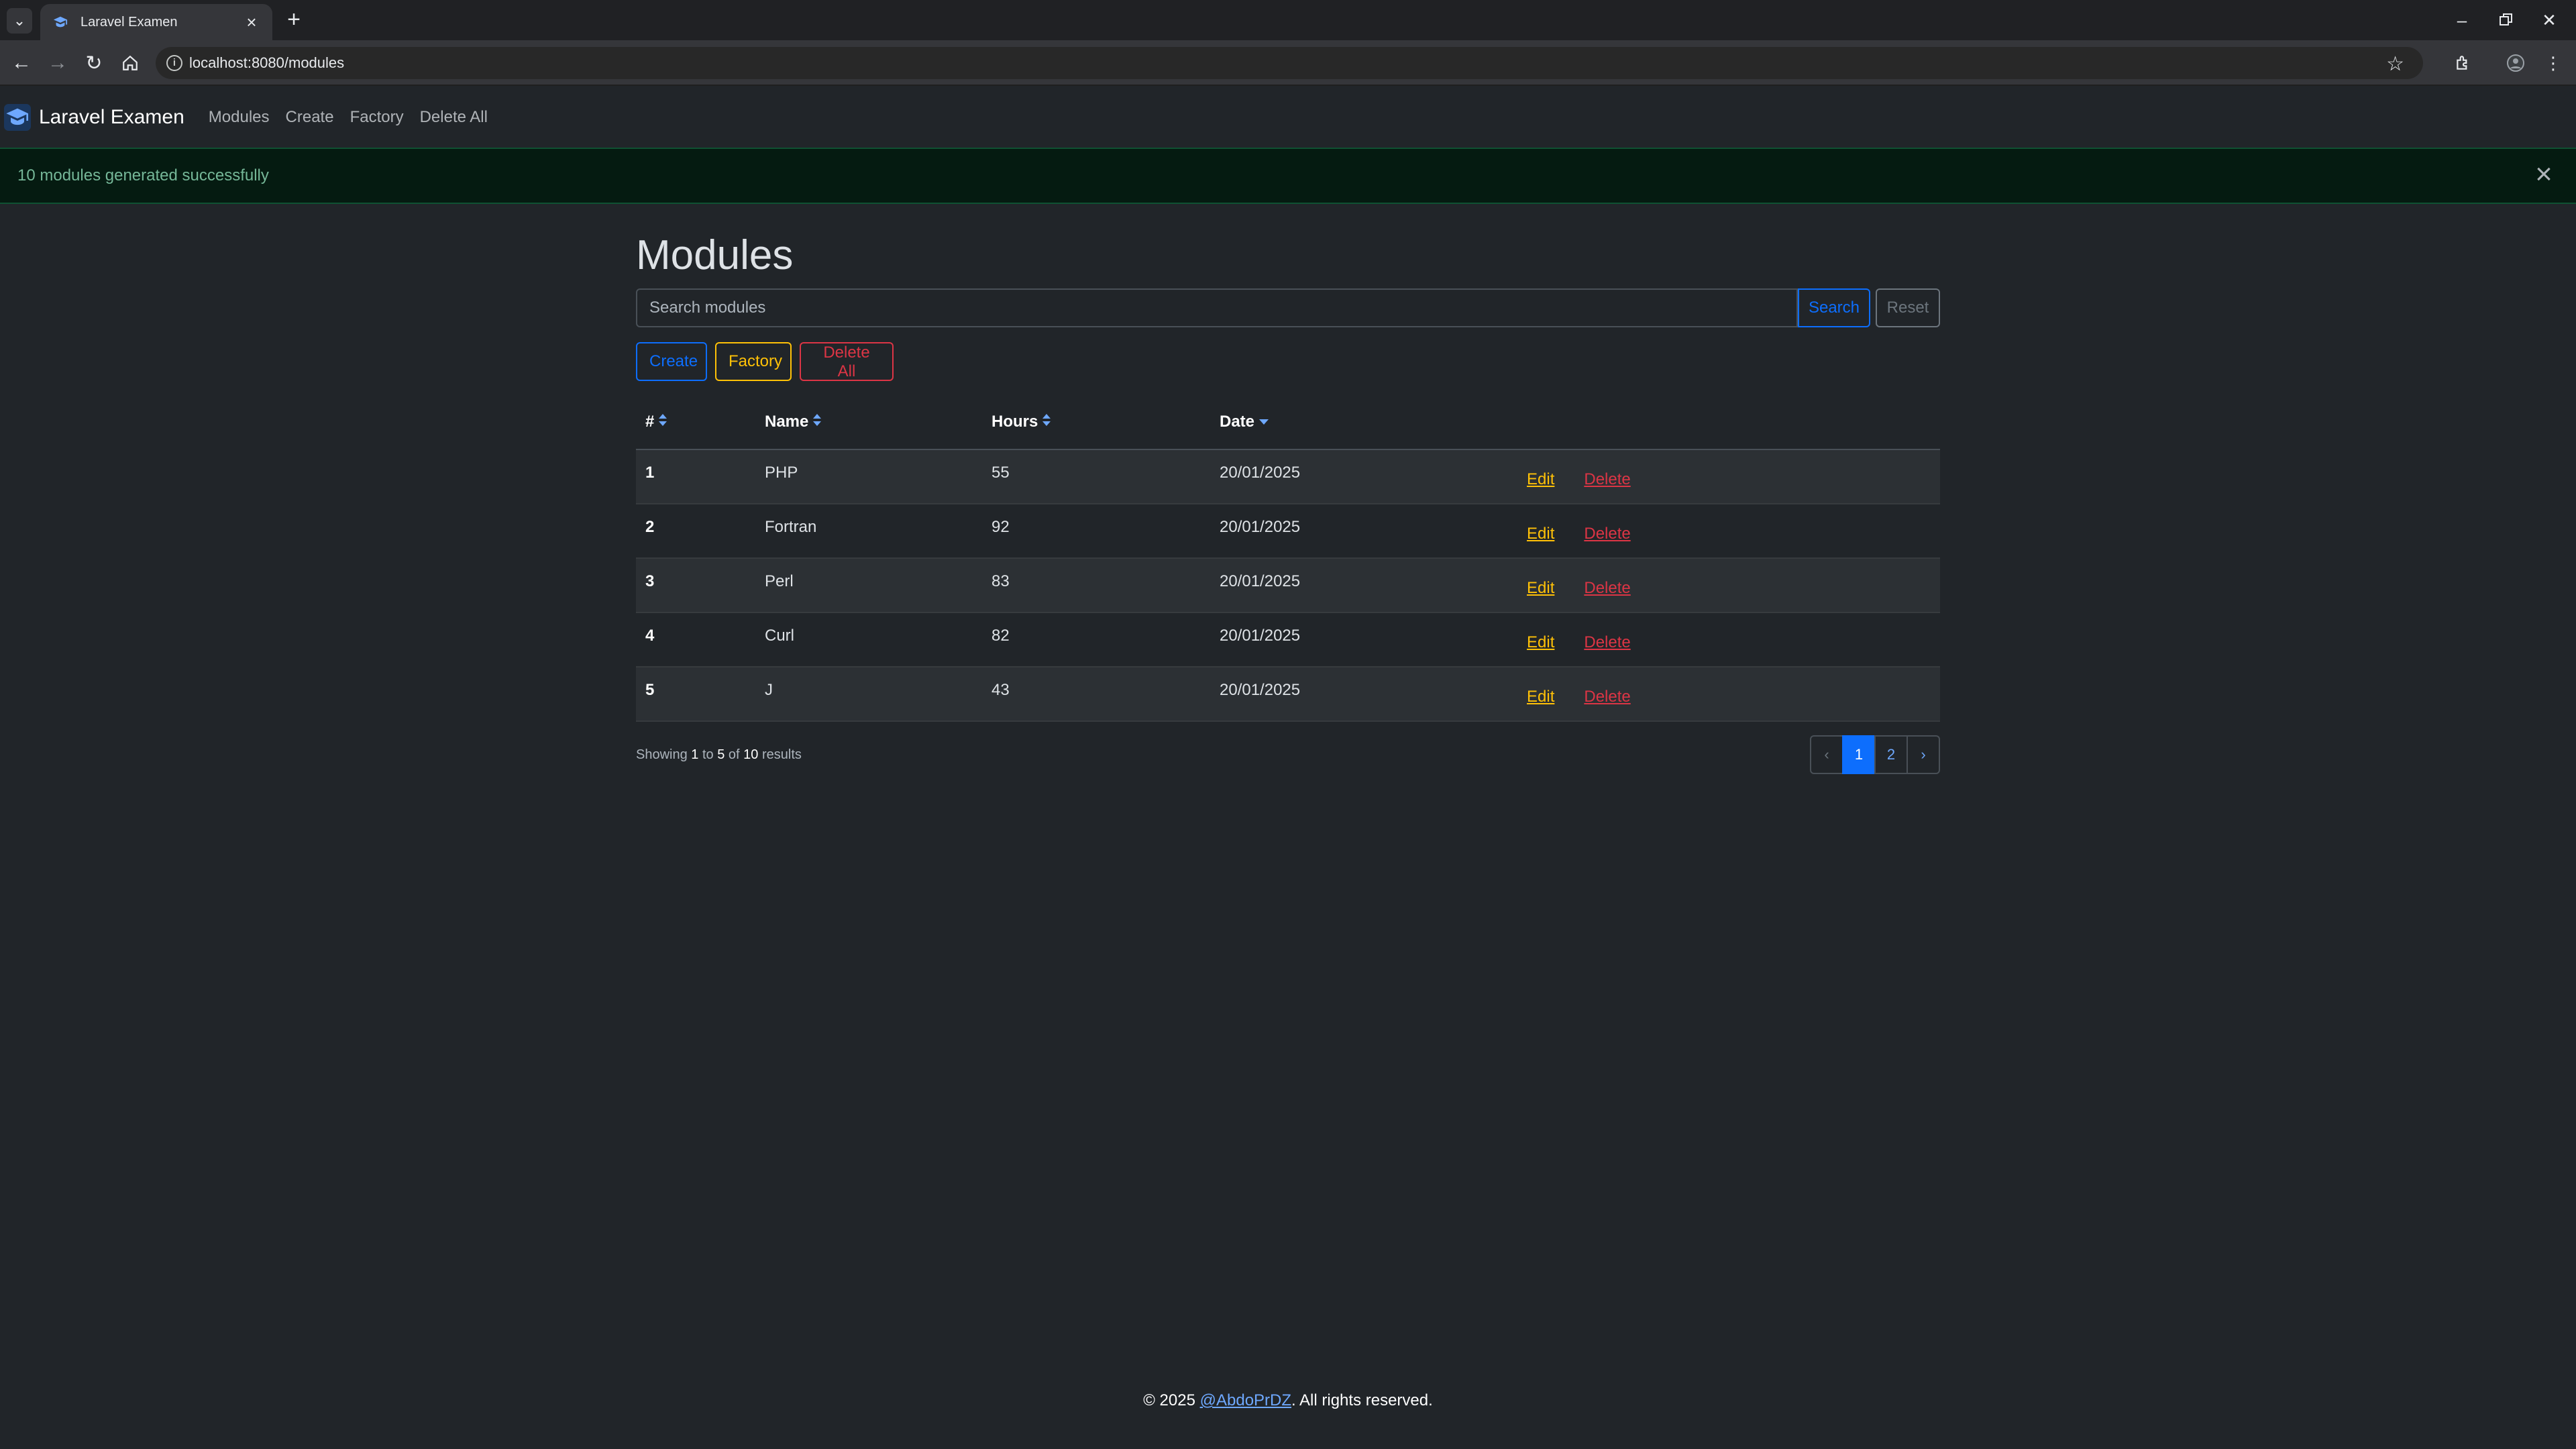 The height and width of the screenshot is (1449, 2576). Describe the element at coordinates (57, 63) in the screenshot. I see `forward-icon: →` at that location.